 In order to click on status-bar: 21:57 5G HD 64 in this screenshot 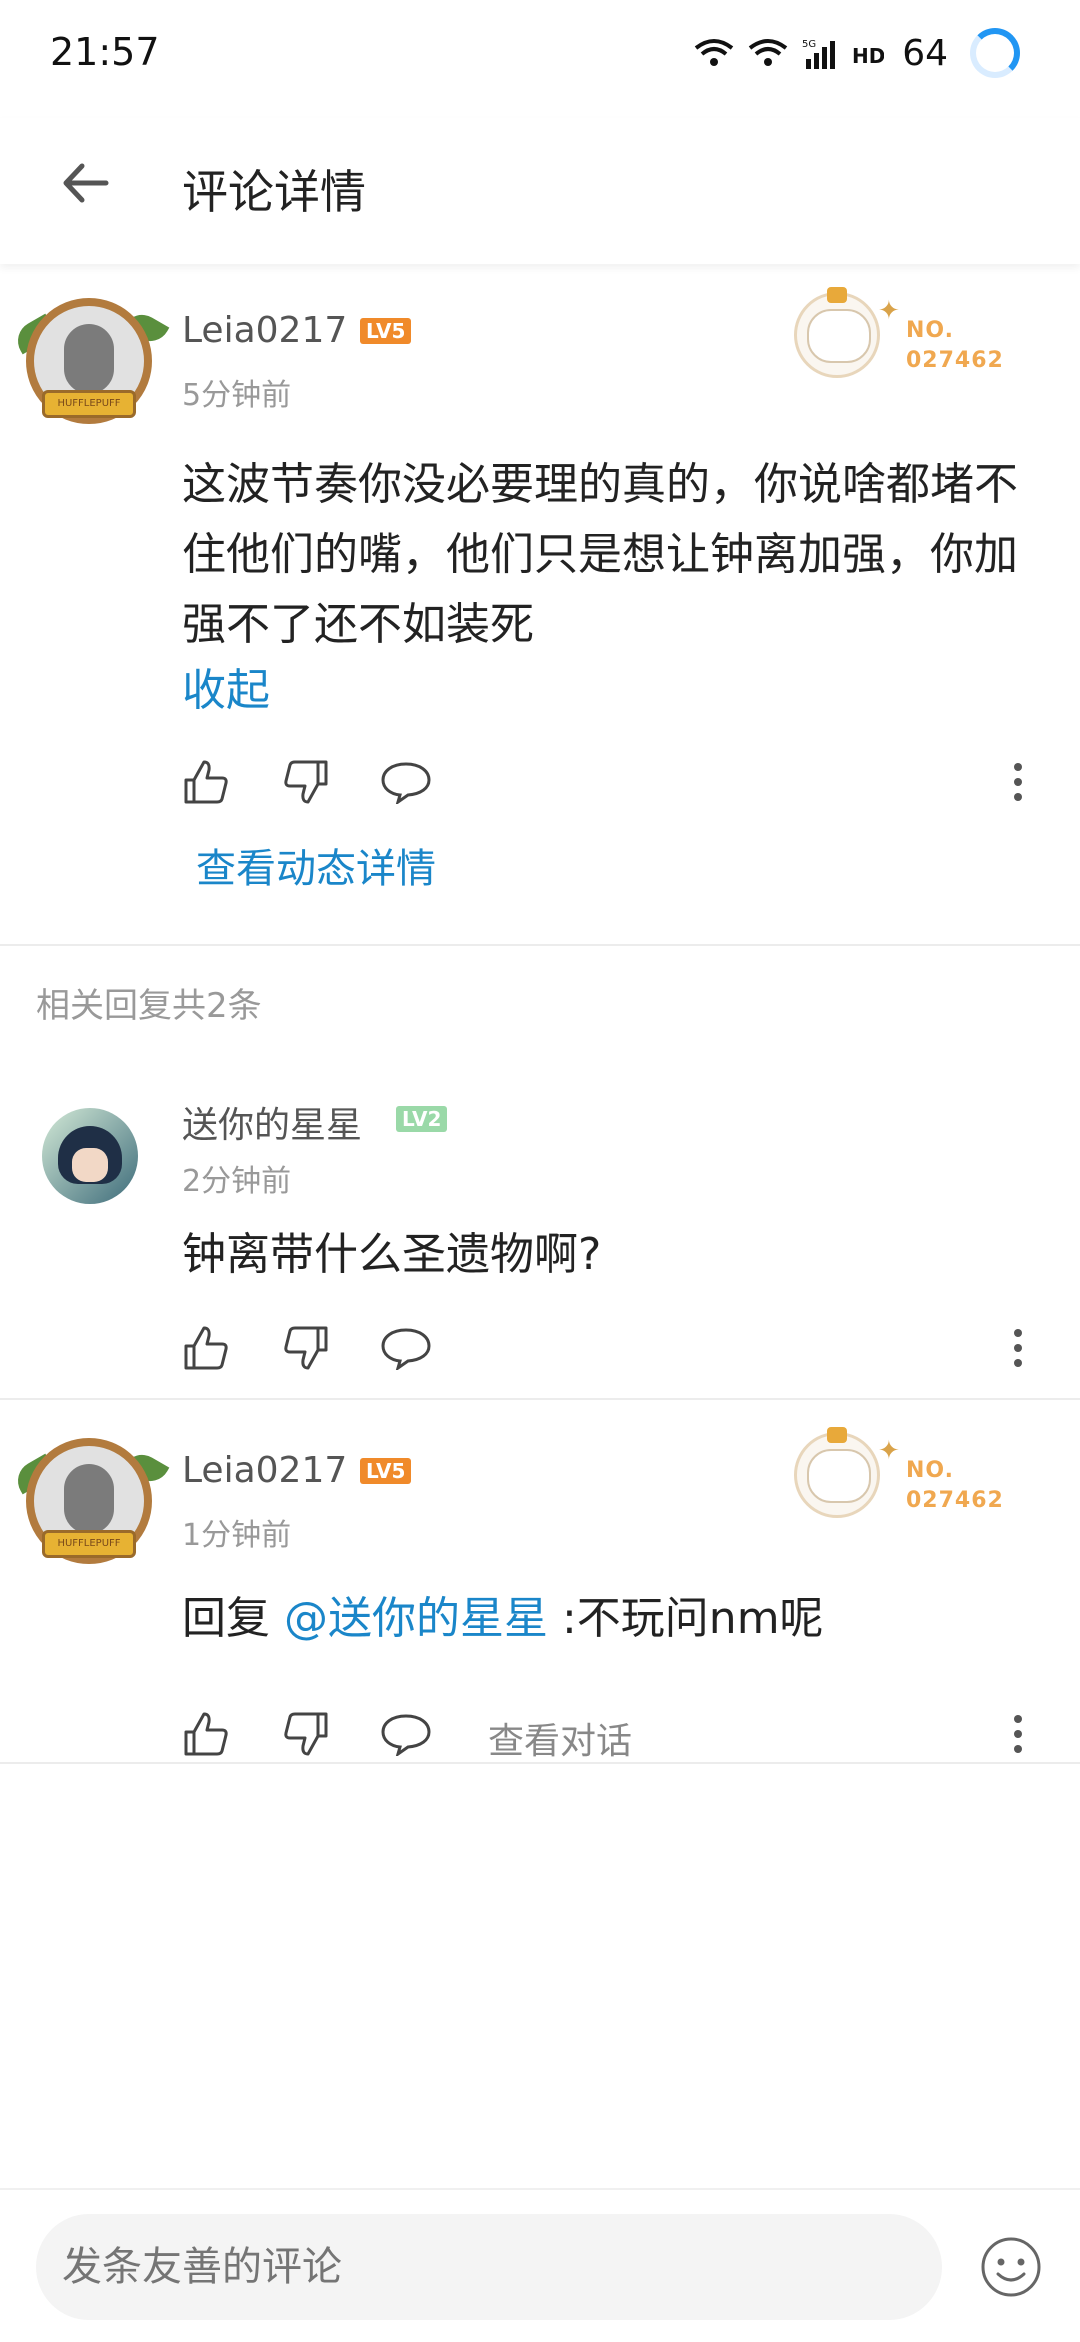, I will do `click(540, 59)`.